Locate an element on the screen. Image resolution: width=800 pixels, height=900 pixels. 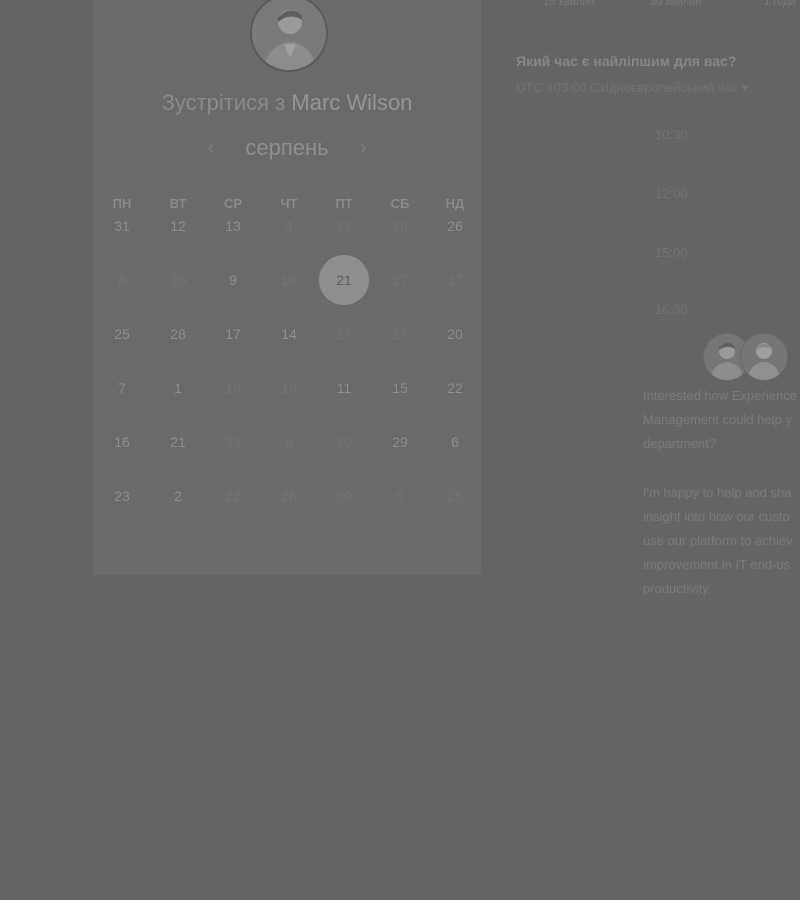
calendar-day: 12 is located at coordinates (178, 226).